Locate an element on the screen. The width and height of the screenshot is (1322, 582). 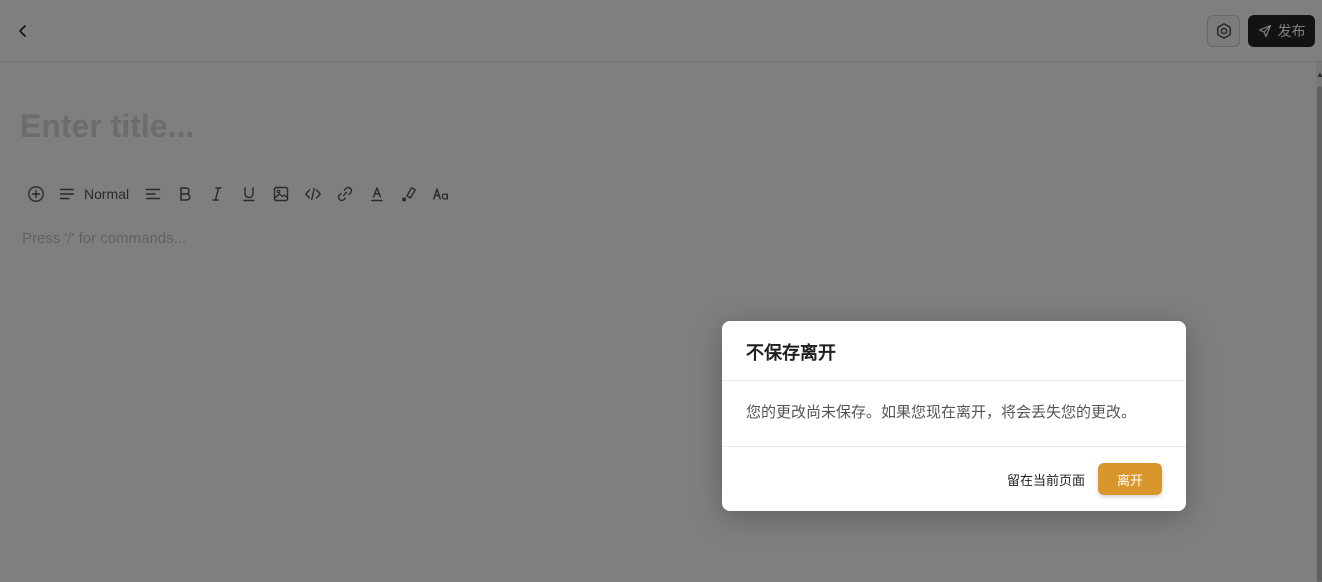
dialog-message: 您的更改尚未保存。如果您现在离开，将会丢失您的更改。 is located at coordinates (954, 414).